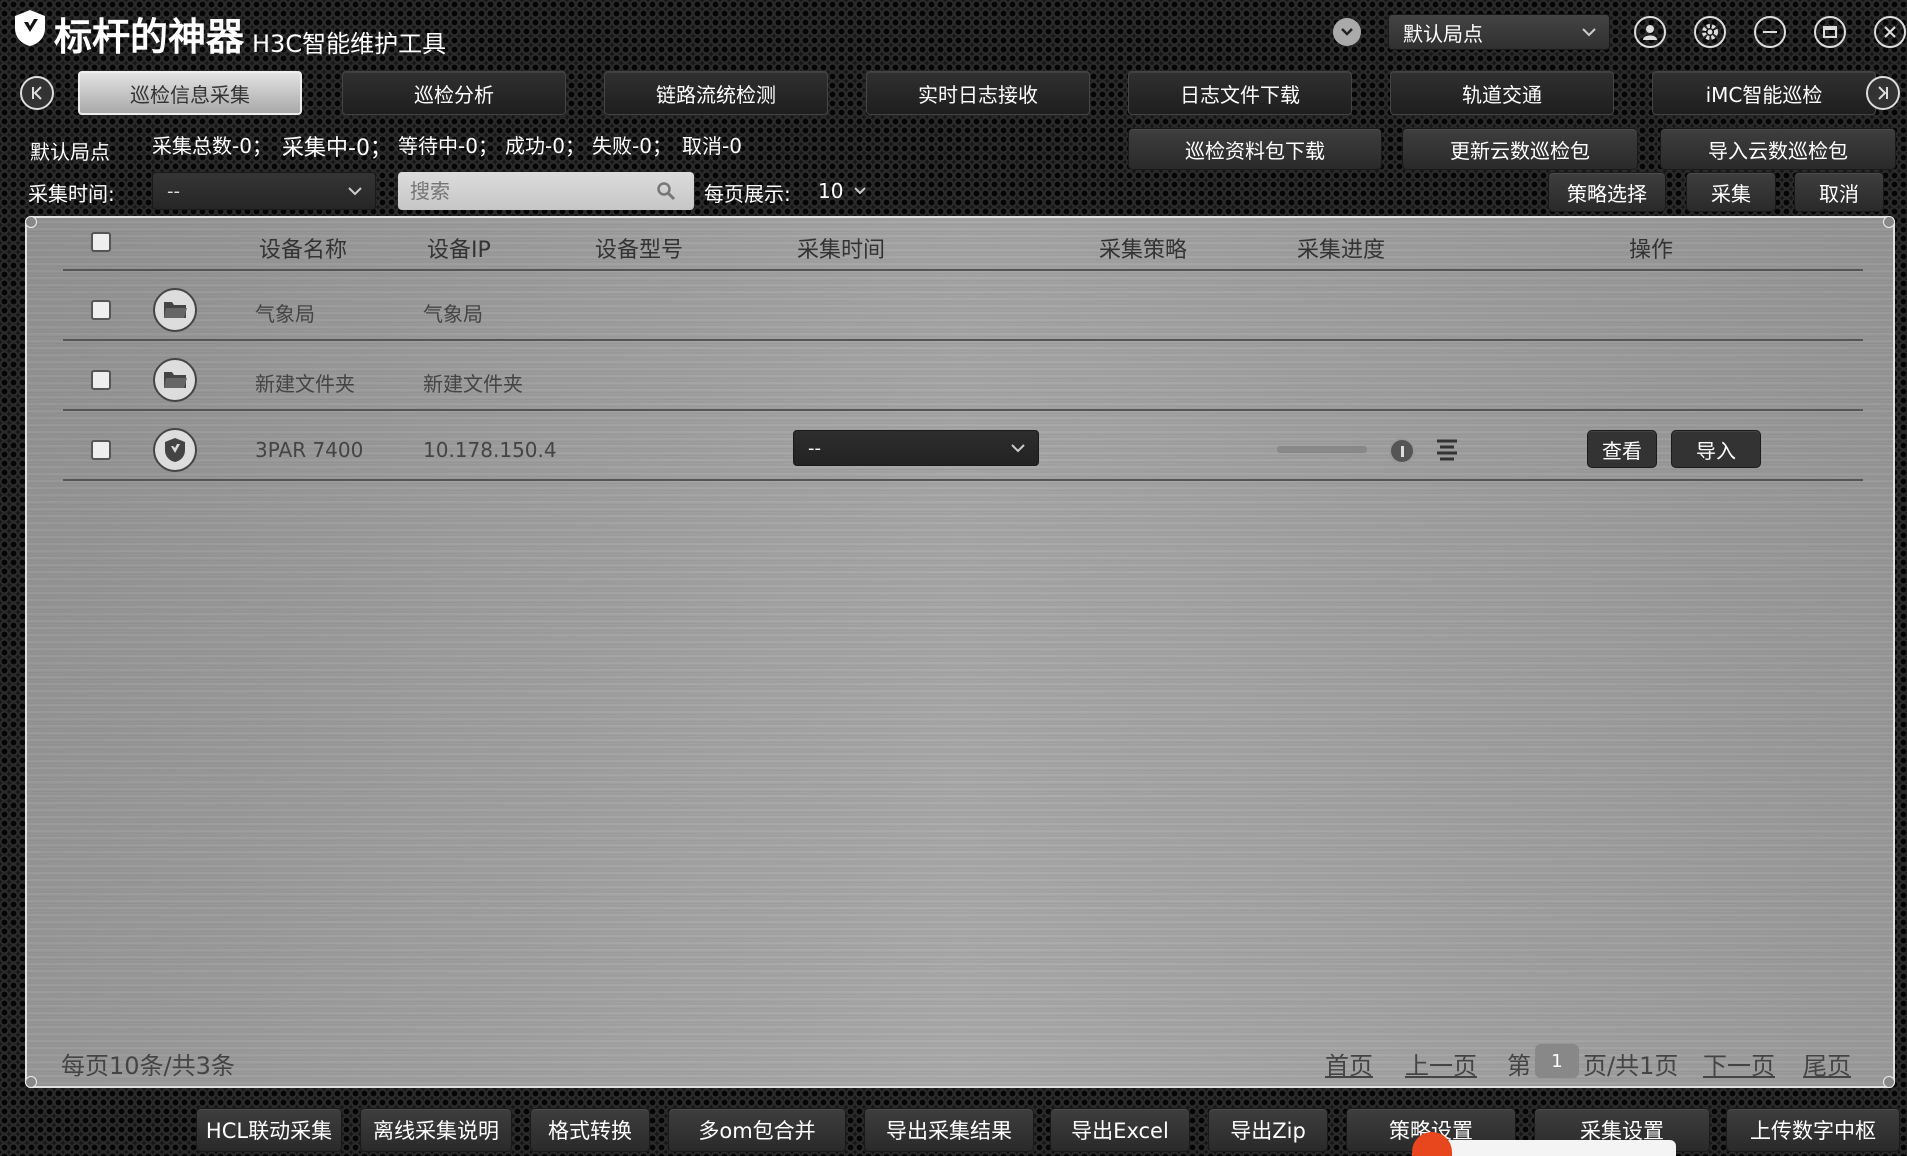  What do you see at coordinates (1349, 1063) in the screenshot?
I see `pagination-first: 首页` at bounding box center [1349, 1063].